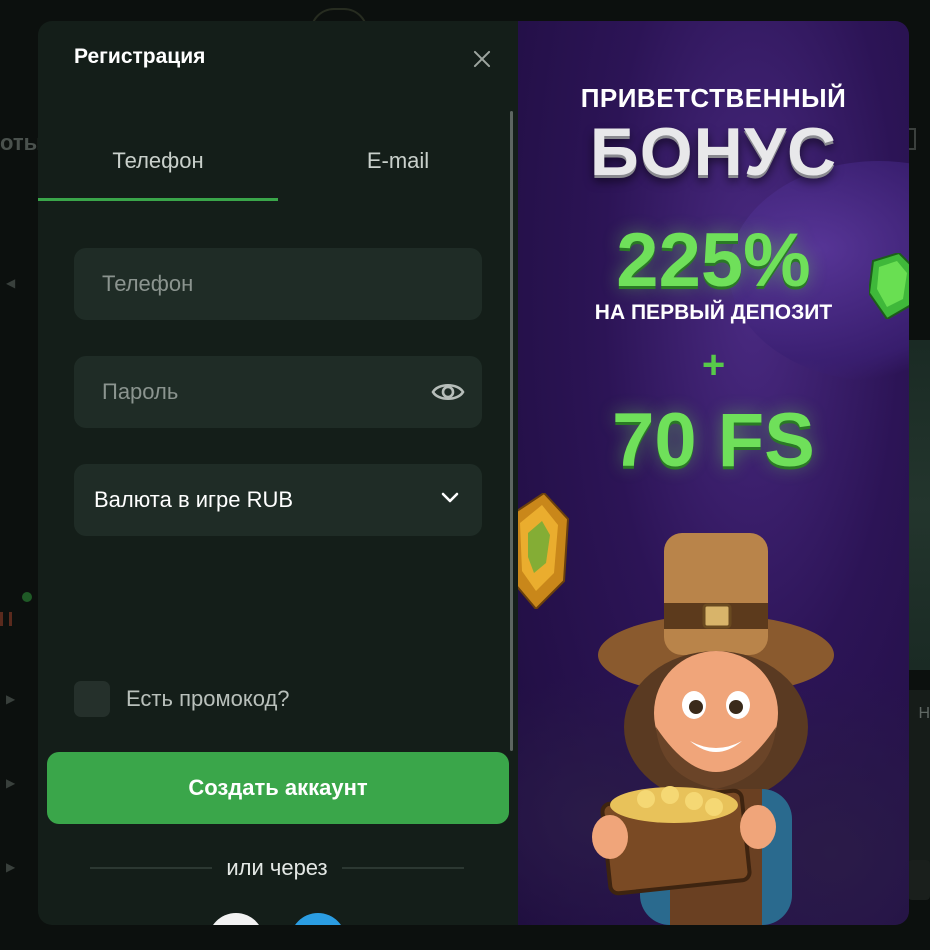 The width and height of the screenshot is (930, 950). Describe the element at coordinates (889, 286) in the screenshot. I see `green-gem-icon` at that location.